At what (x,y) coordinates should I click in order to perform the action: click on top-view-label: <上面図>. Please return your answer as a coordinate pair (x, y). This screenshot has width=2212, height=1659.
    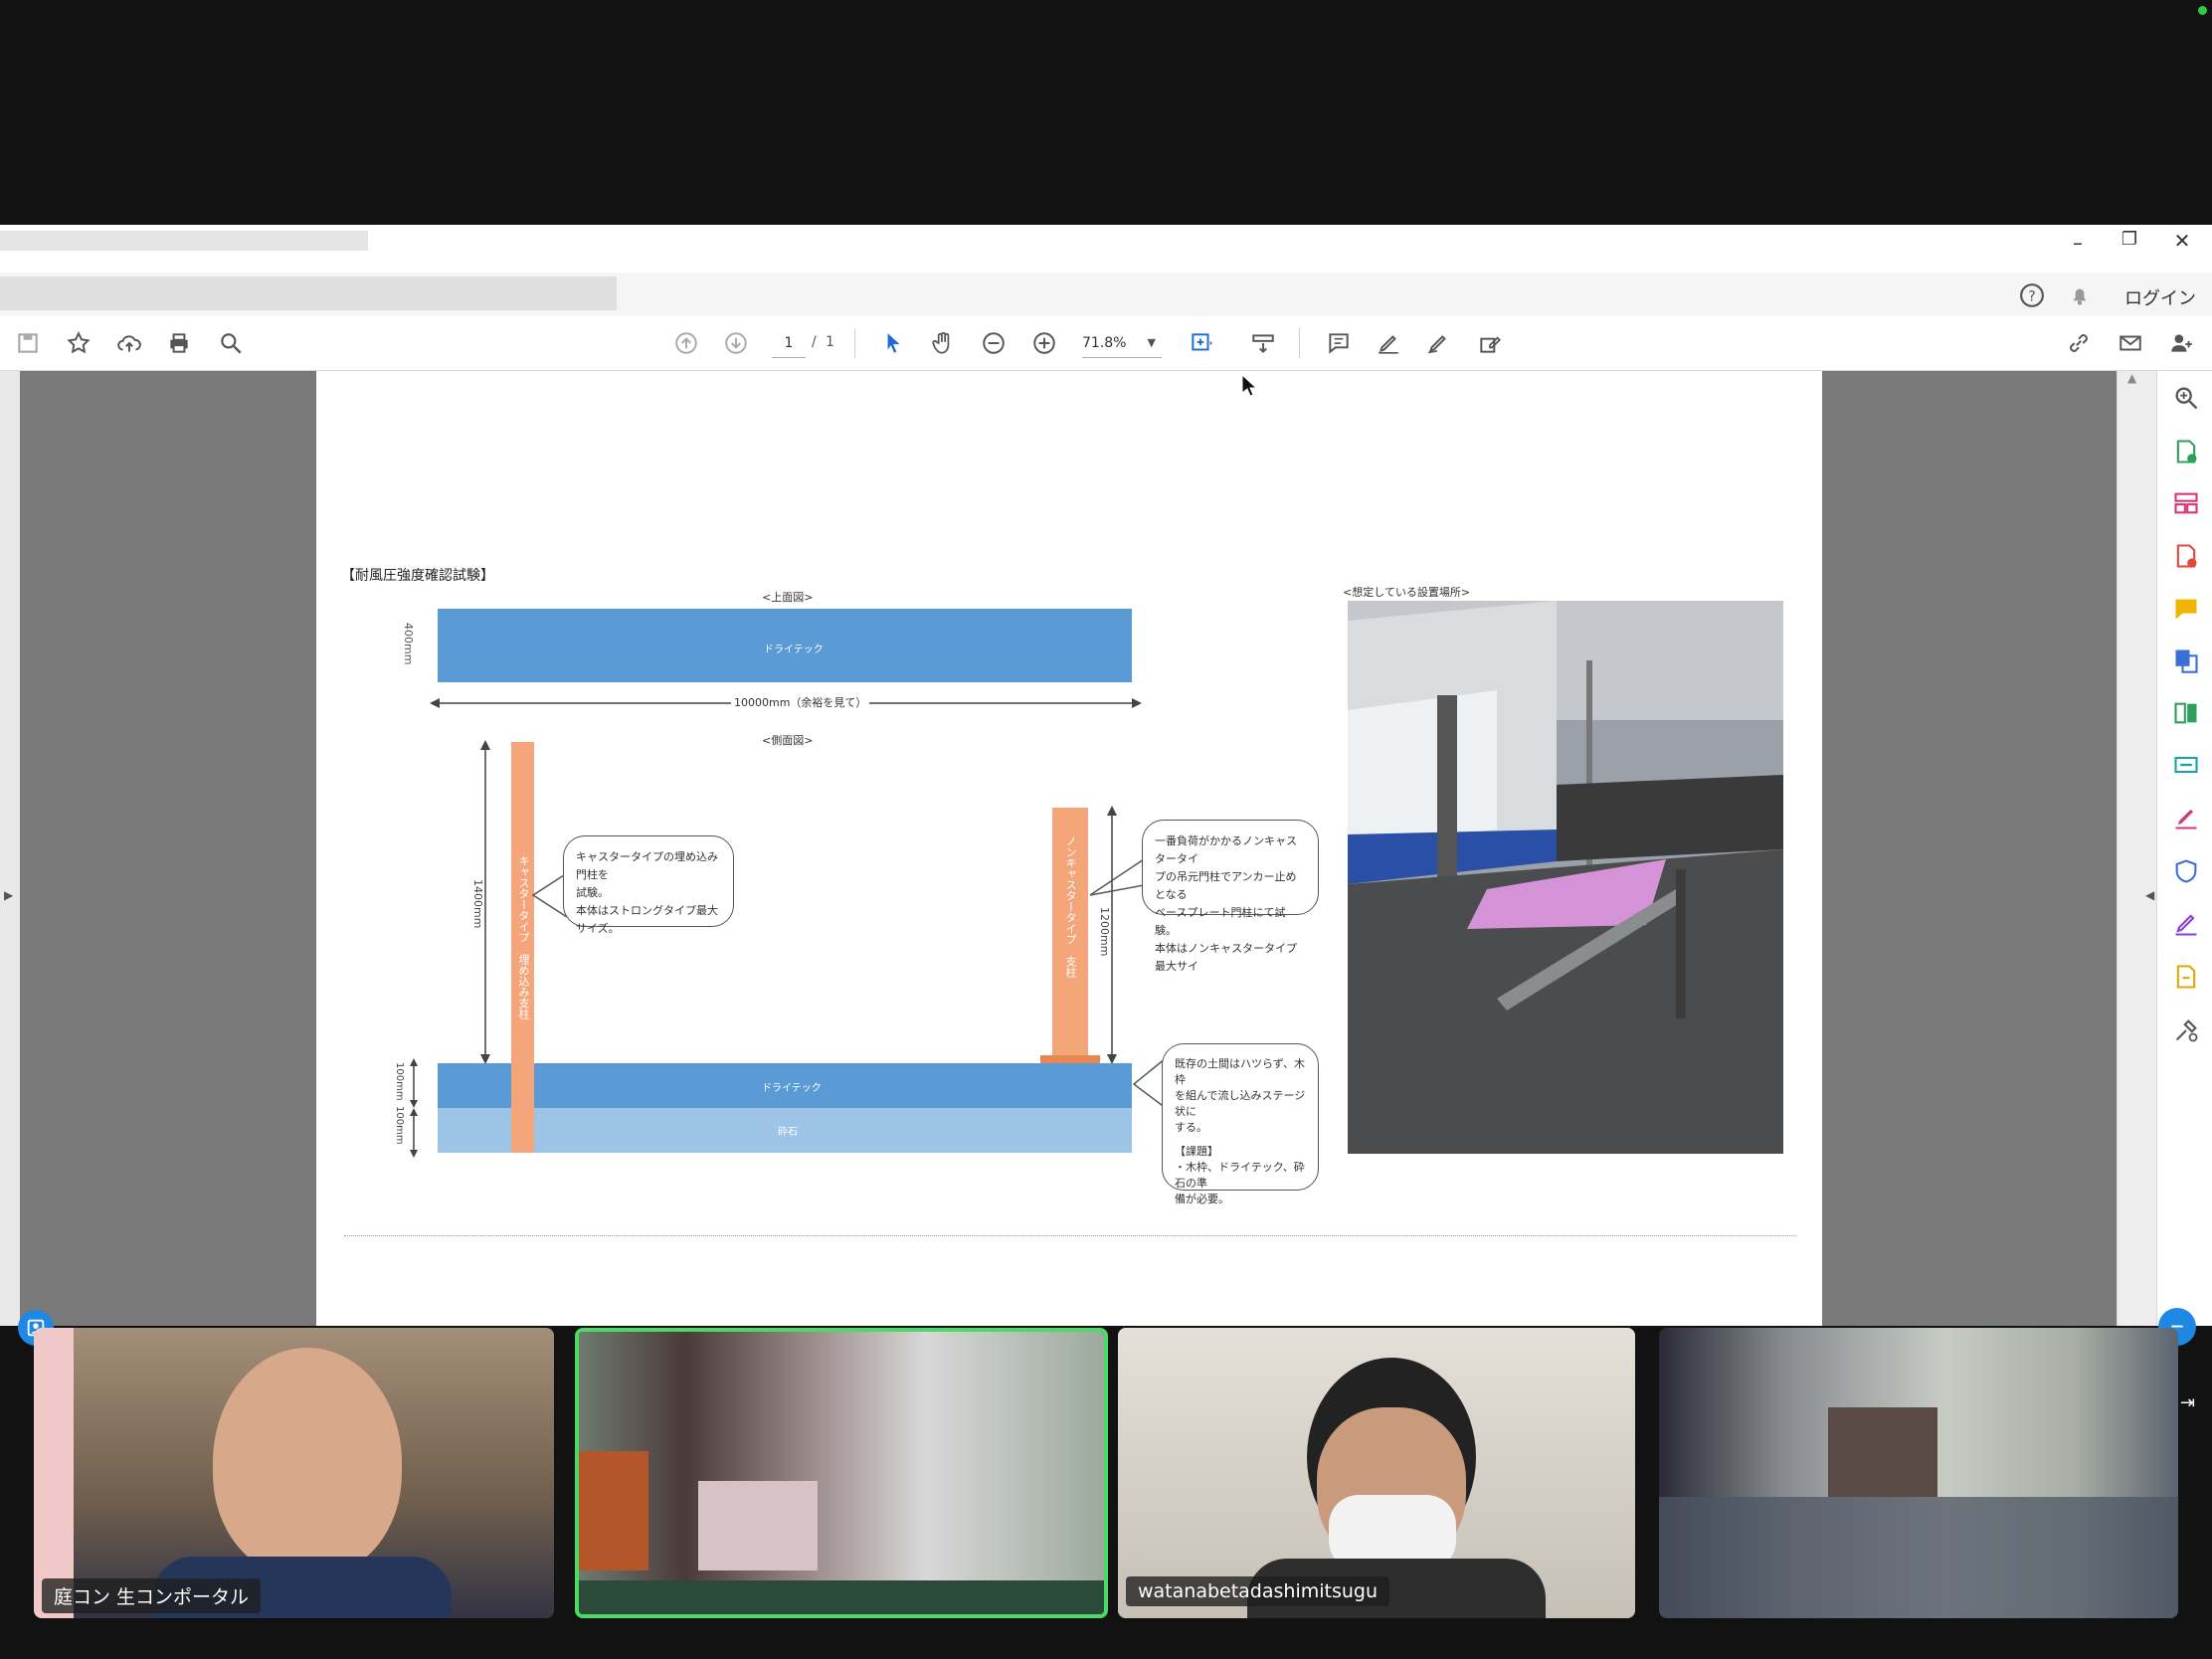
    Looking at the image, I should click on (788, 597).